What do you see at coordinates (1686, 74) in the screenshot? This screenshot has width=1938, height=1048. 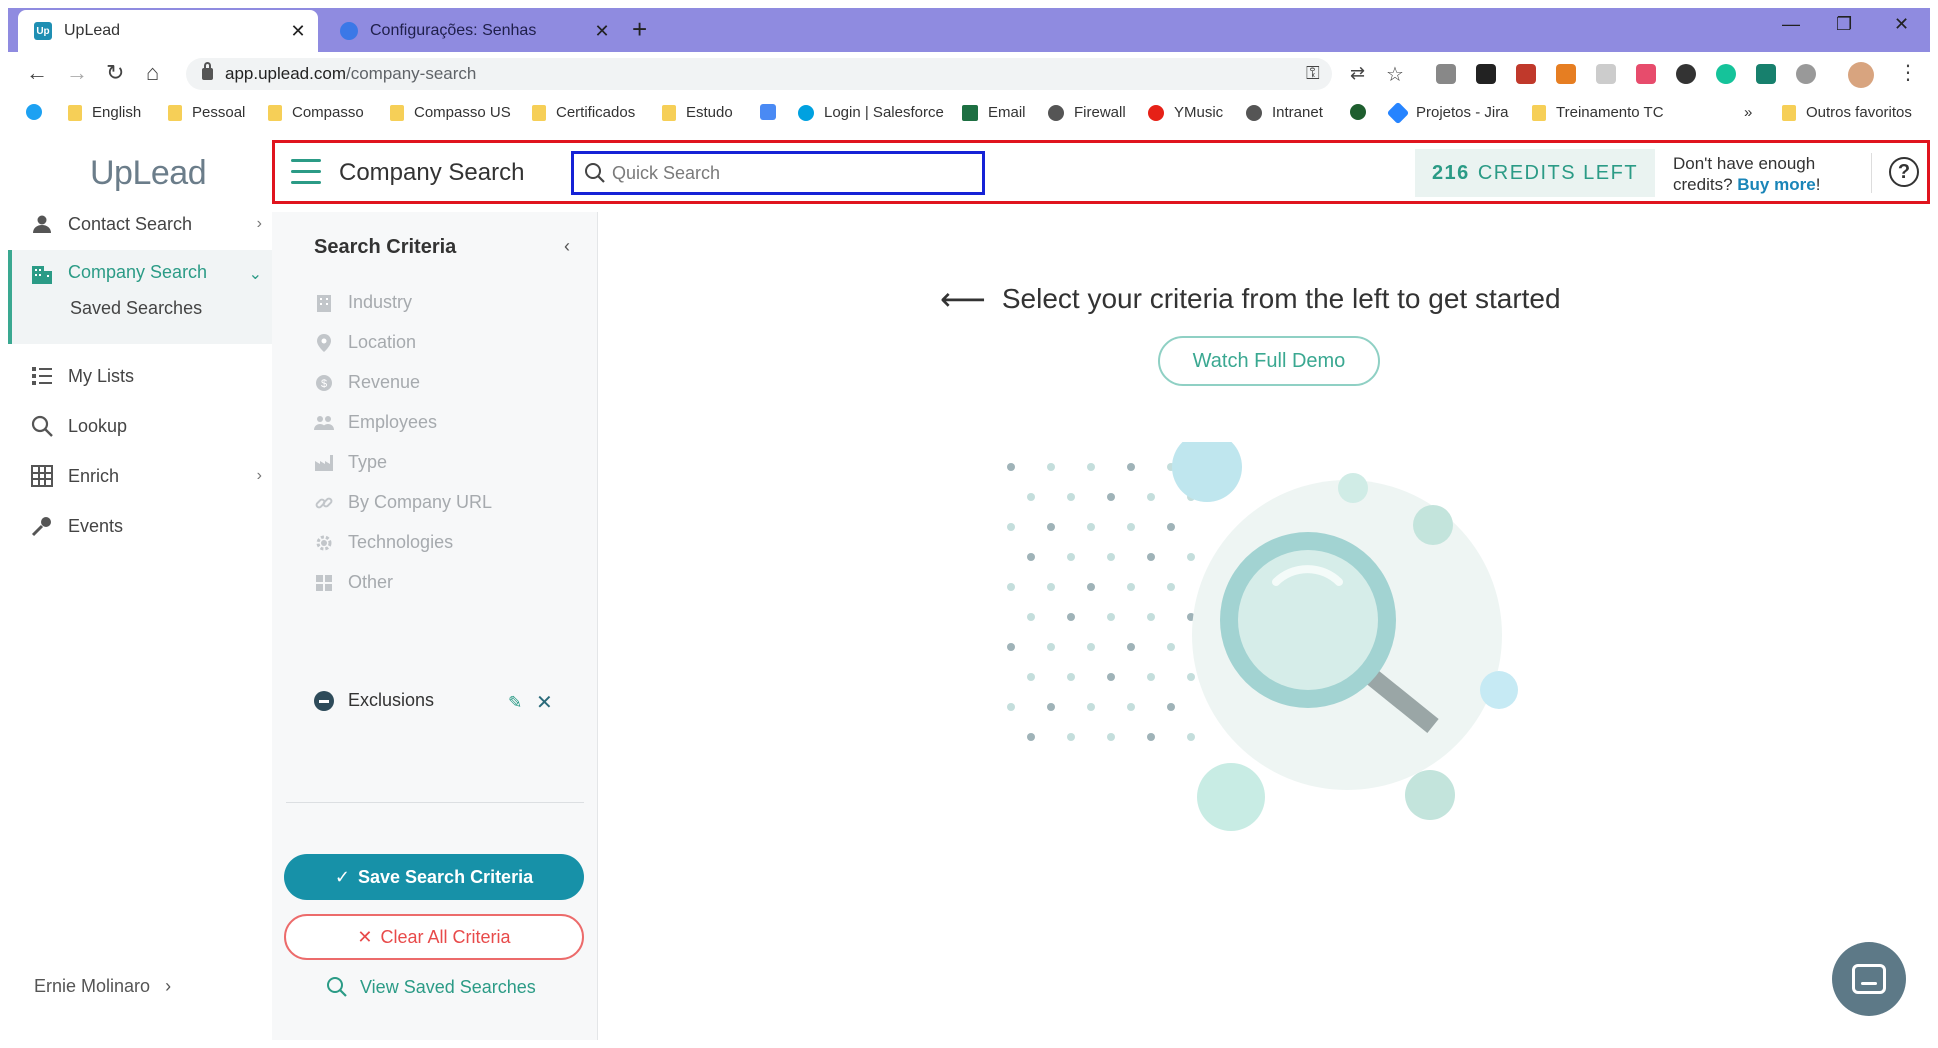 I see `extension-glasses-icon` at bounding box center [1686, 74].